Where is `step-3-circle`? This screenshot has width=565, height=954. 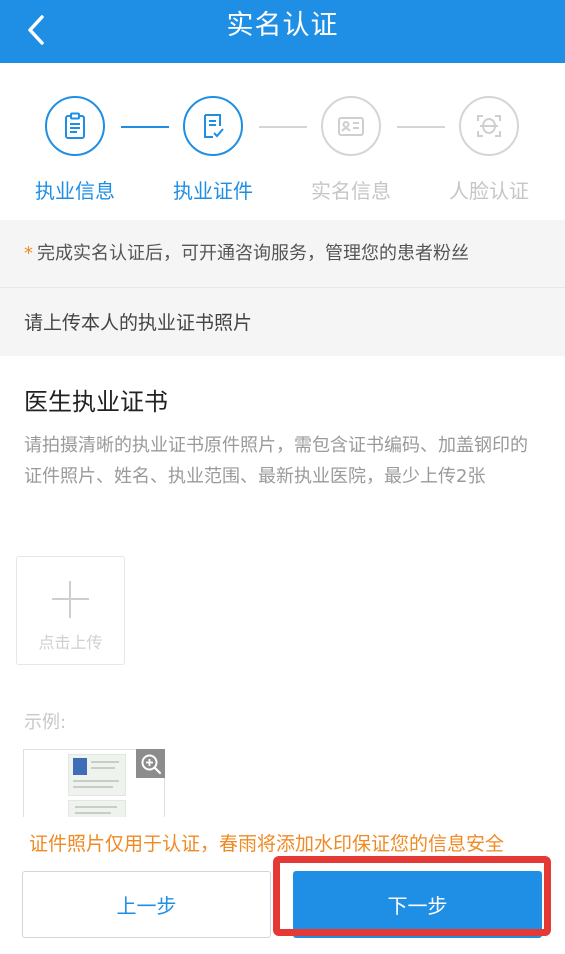
step-3-circle is located at coordinates (351, 126).